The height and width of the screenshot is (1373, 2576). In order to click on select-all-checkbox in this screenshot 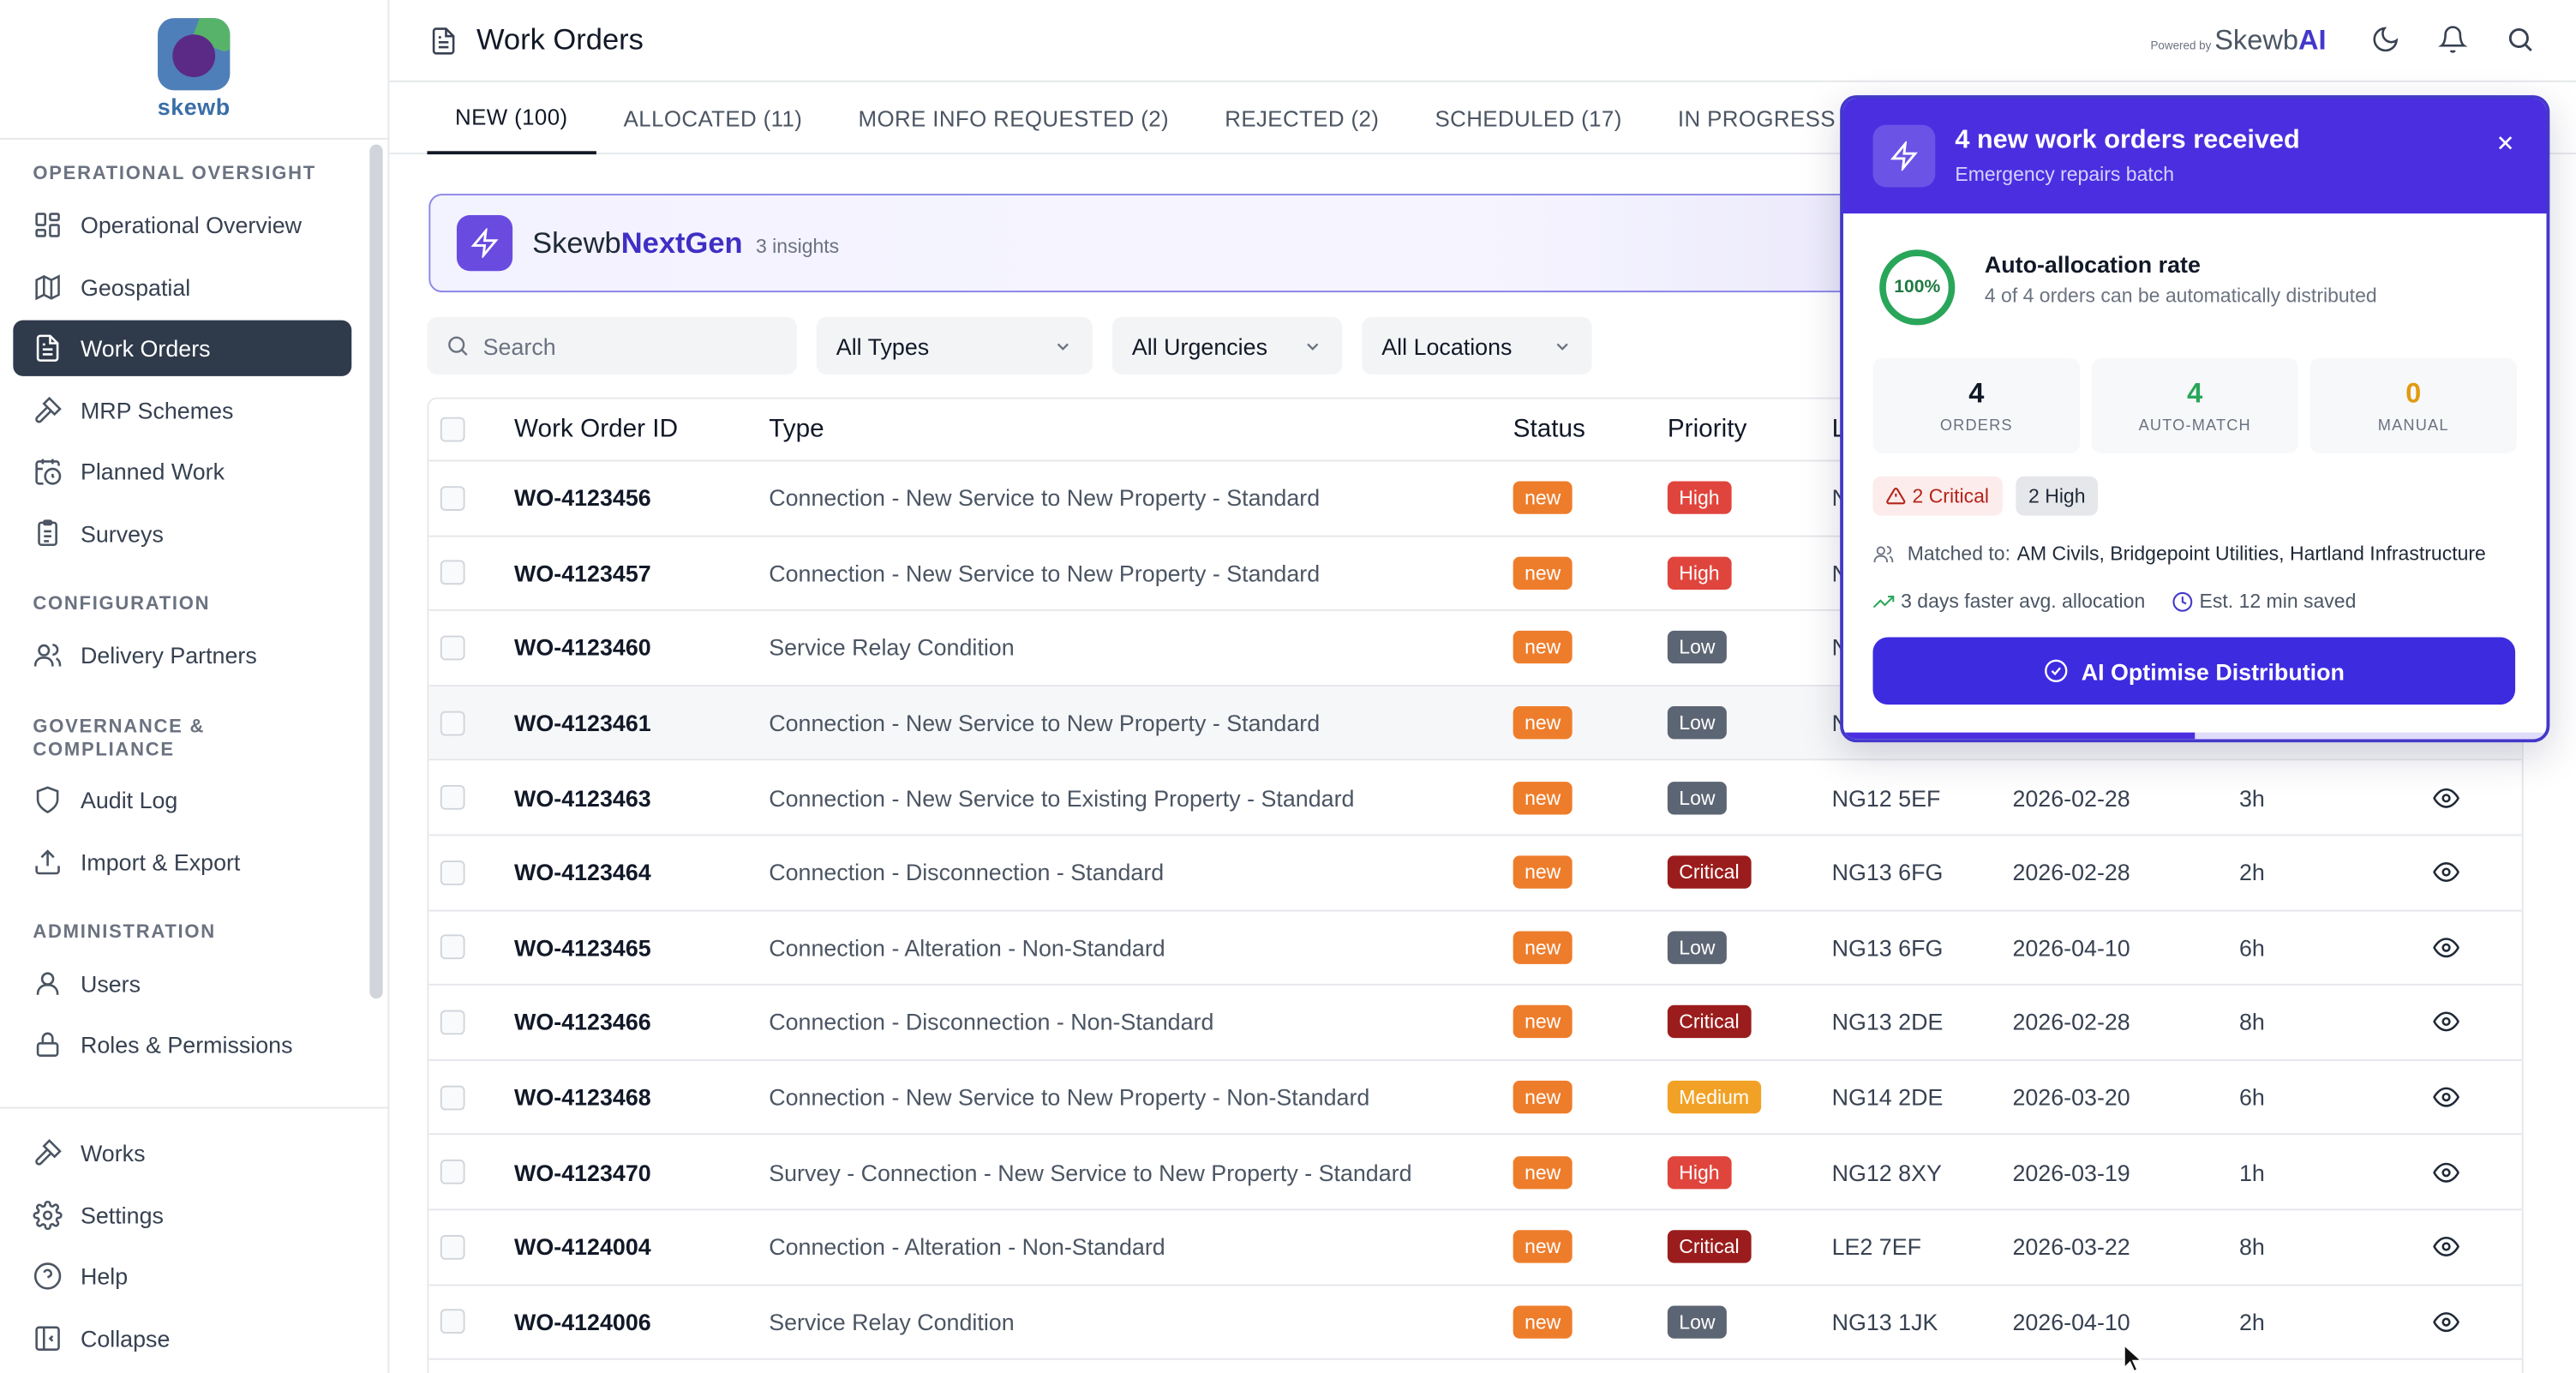, I will do `click(453, 429)`.